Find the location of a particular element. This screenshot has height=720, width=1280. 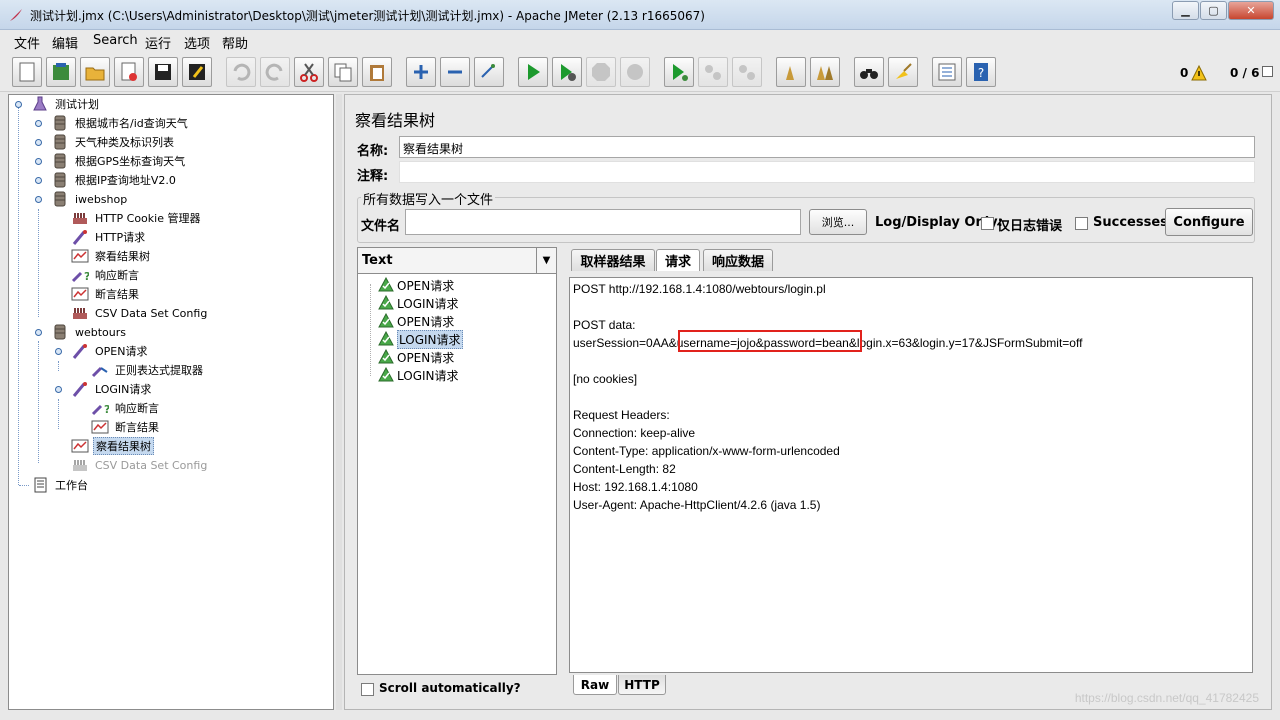

tree-item-config: HTTP Cookie 管理器 is located at coordinates (136, 218).